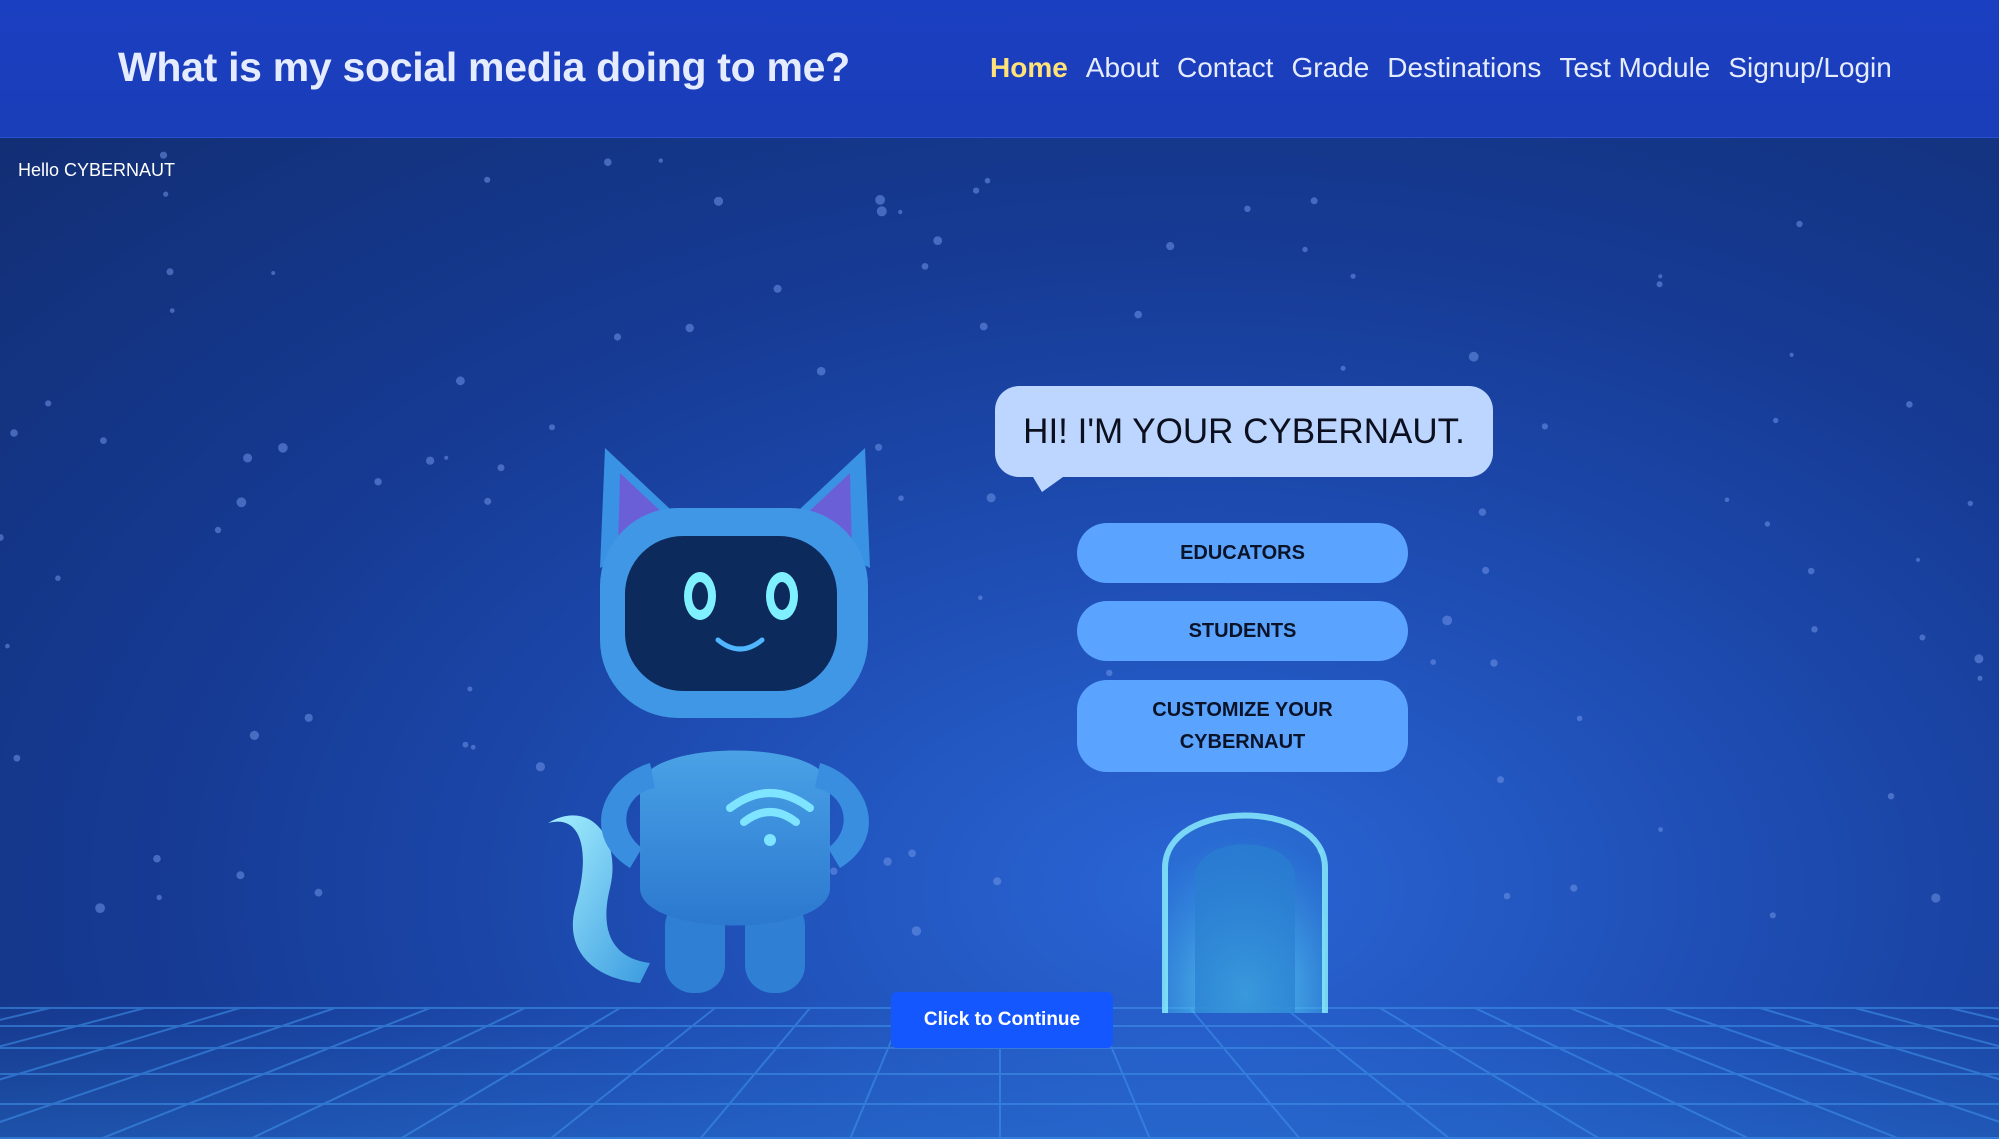  What do you see at coordinates (1242, 631) in the screenshot?
I see `students-button: STUDENTS` at bounding box center [1242, 631].